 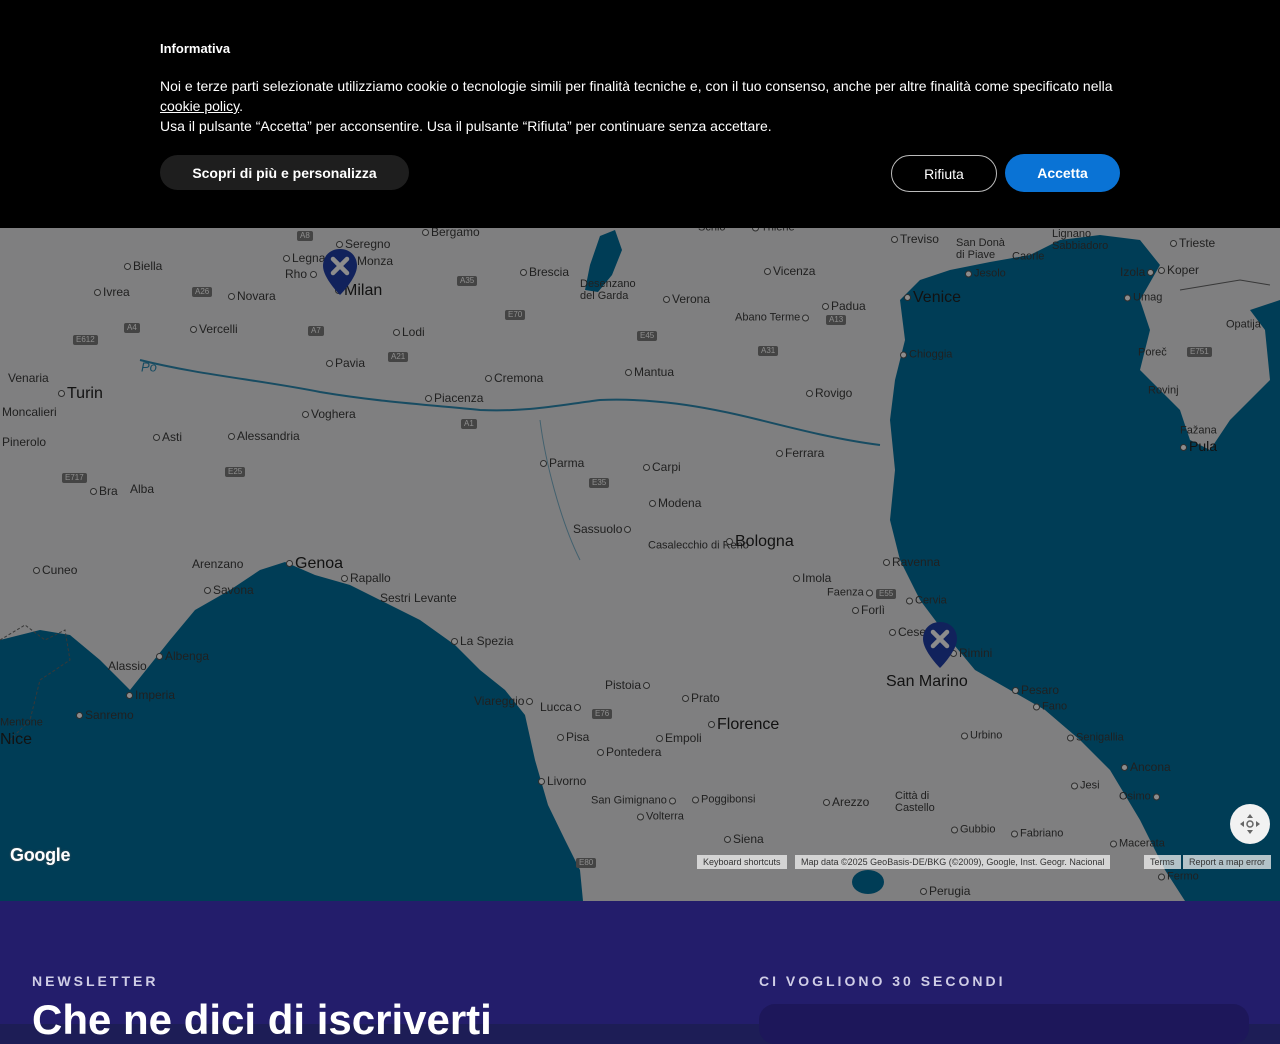 What do you see at coordinates (829, 393) in the screenshot?
I see `city-label: Rovigo` at bounding box center [829, 393].